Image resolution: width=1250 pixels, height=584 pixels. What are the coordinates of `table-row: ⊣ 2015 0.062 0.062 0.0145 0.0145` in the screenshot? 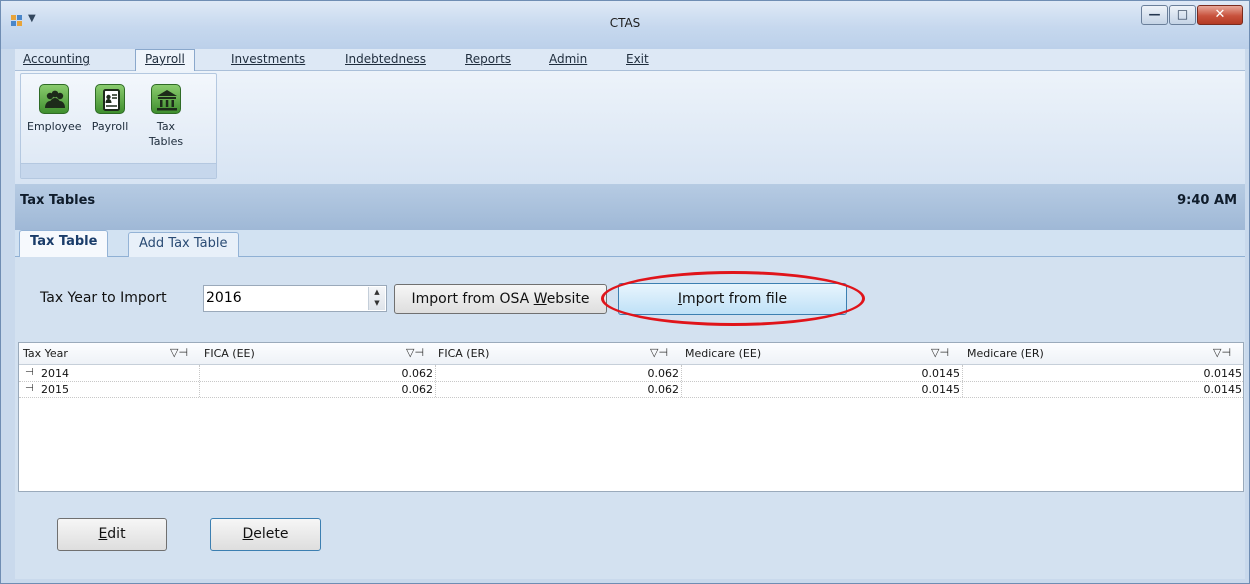 It's located at (631, 390).